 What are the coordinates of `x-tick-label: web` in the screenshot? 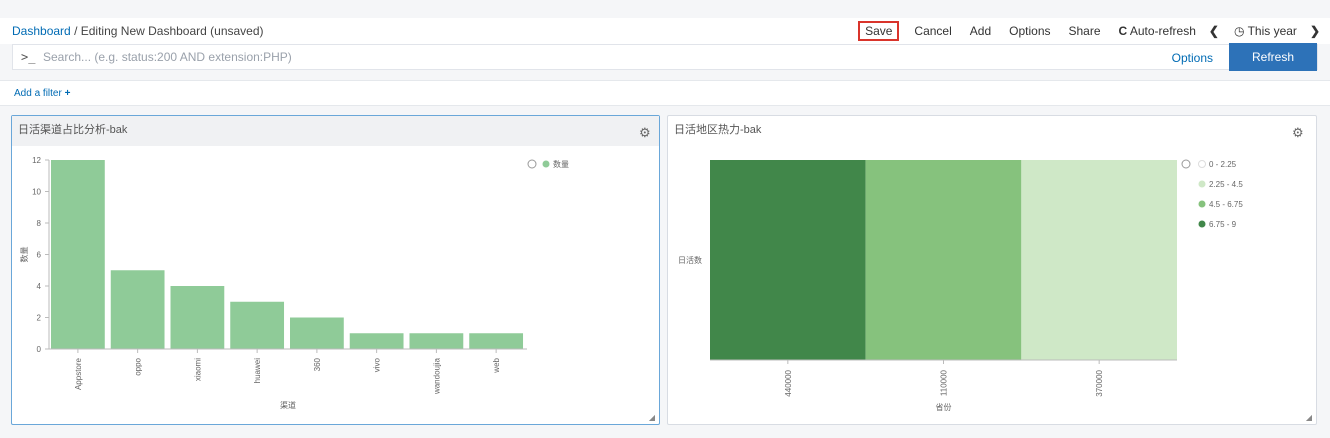 It's located at (496, 365).